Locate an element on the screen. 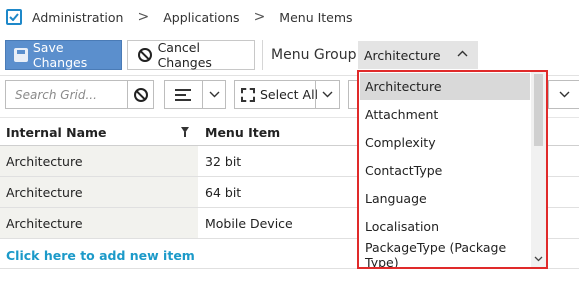  column-header-internal-name: Internal Name is located at coordinates (56, 132).